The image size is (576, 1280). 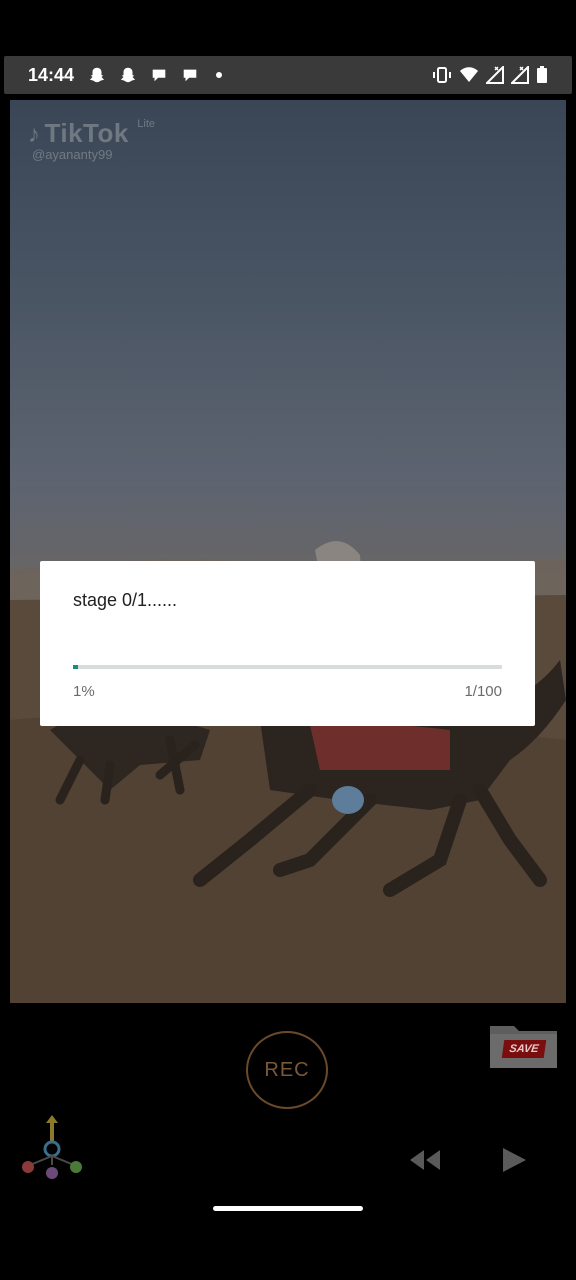 What do you see at coordinates (72, 154) in the screenshot?
I see `watermark-username: @ayananty99` at bounding box center [72, 154].